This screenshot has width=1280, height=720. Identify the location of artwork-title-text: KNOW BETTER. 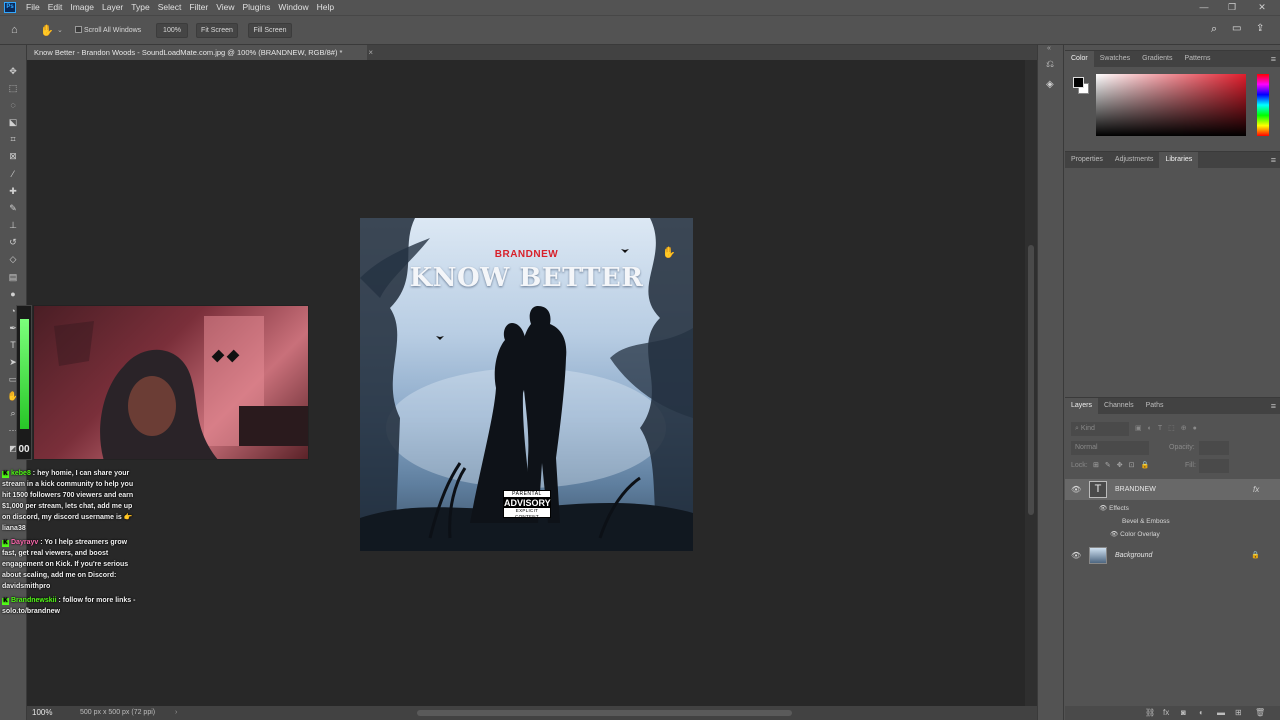
(526, 278).